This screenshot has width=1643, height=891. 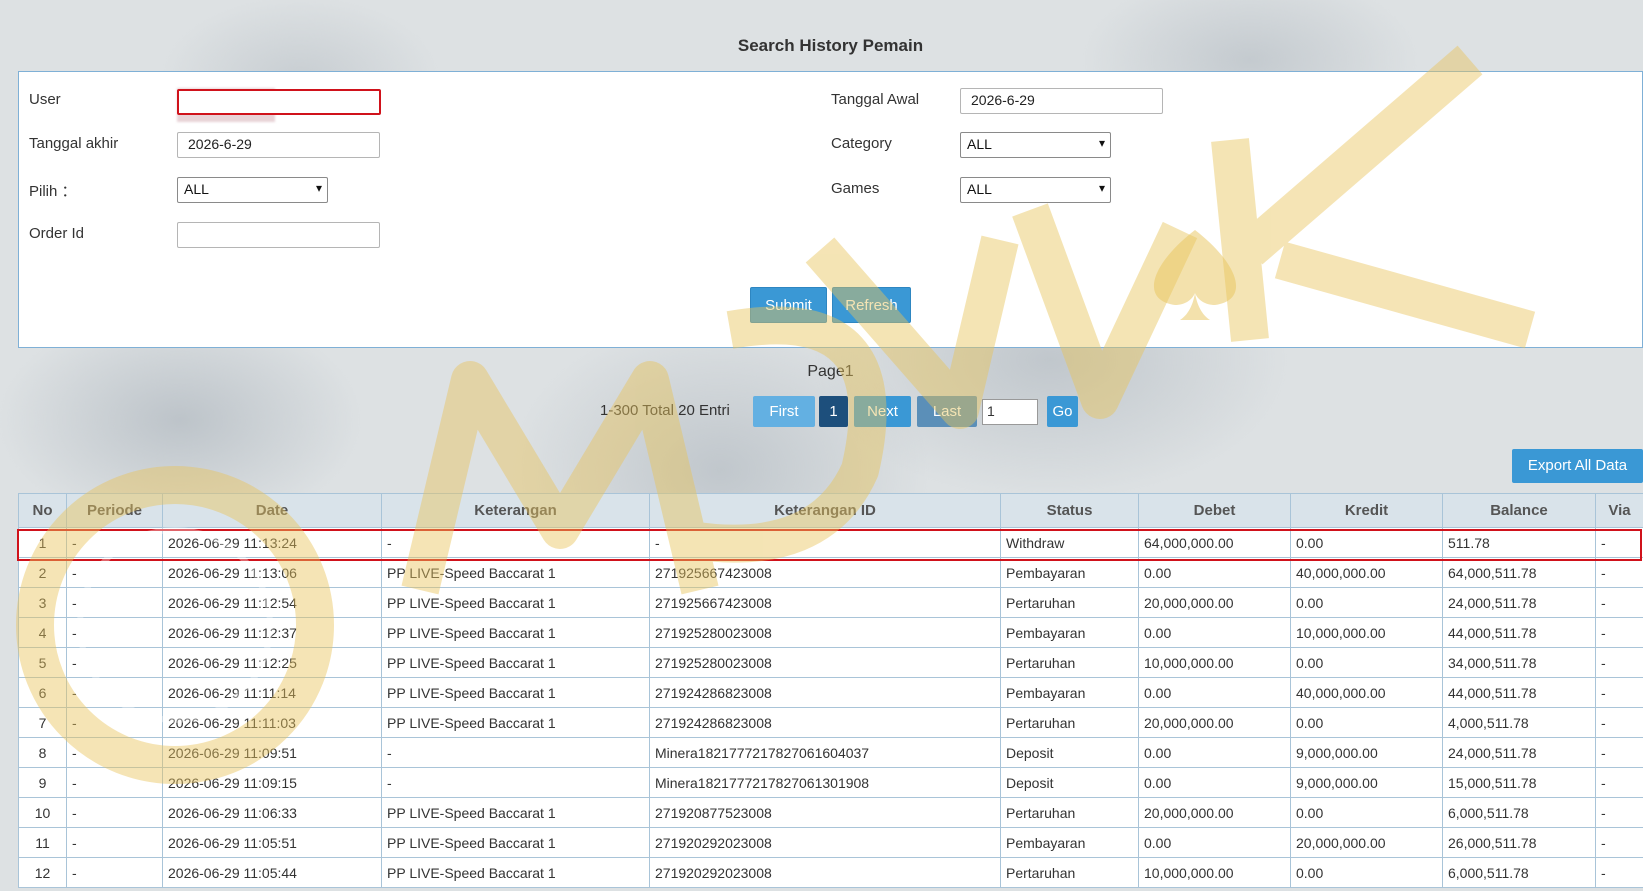 I want to click on header-kredit: Kredit, so click(x=1366, y=510).